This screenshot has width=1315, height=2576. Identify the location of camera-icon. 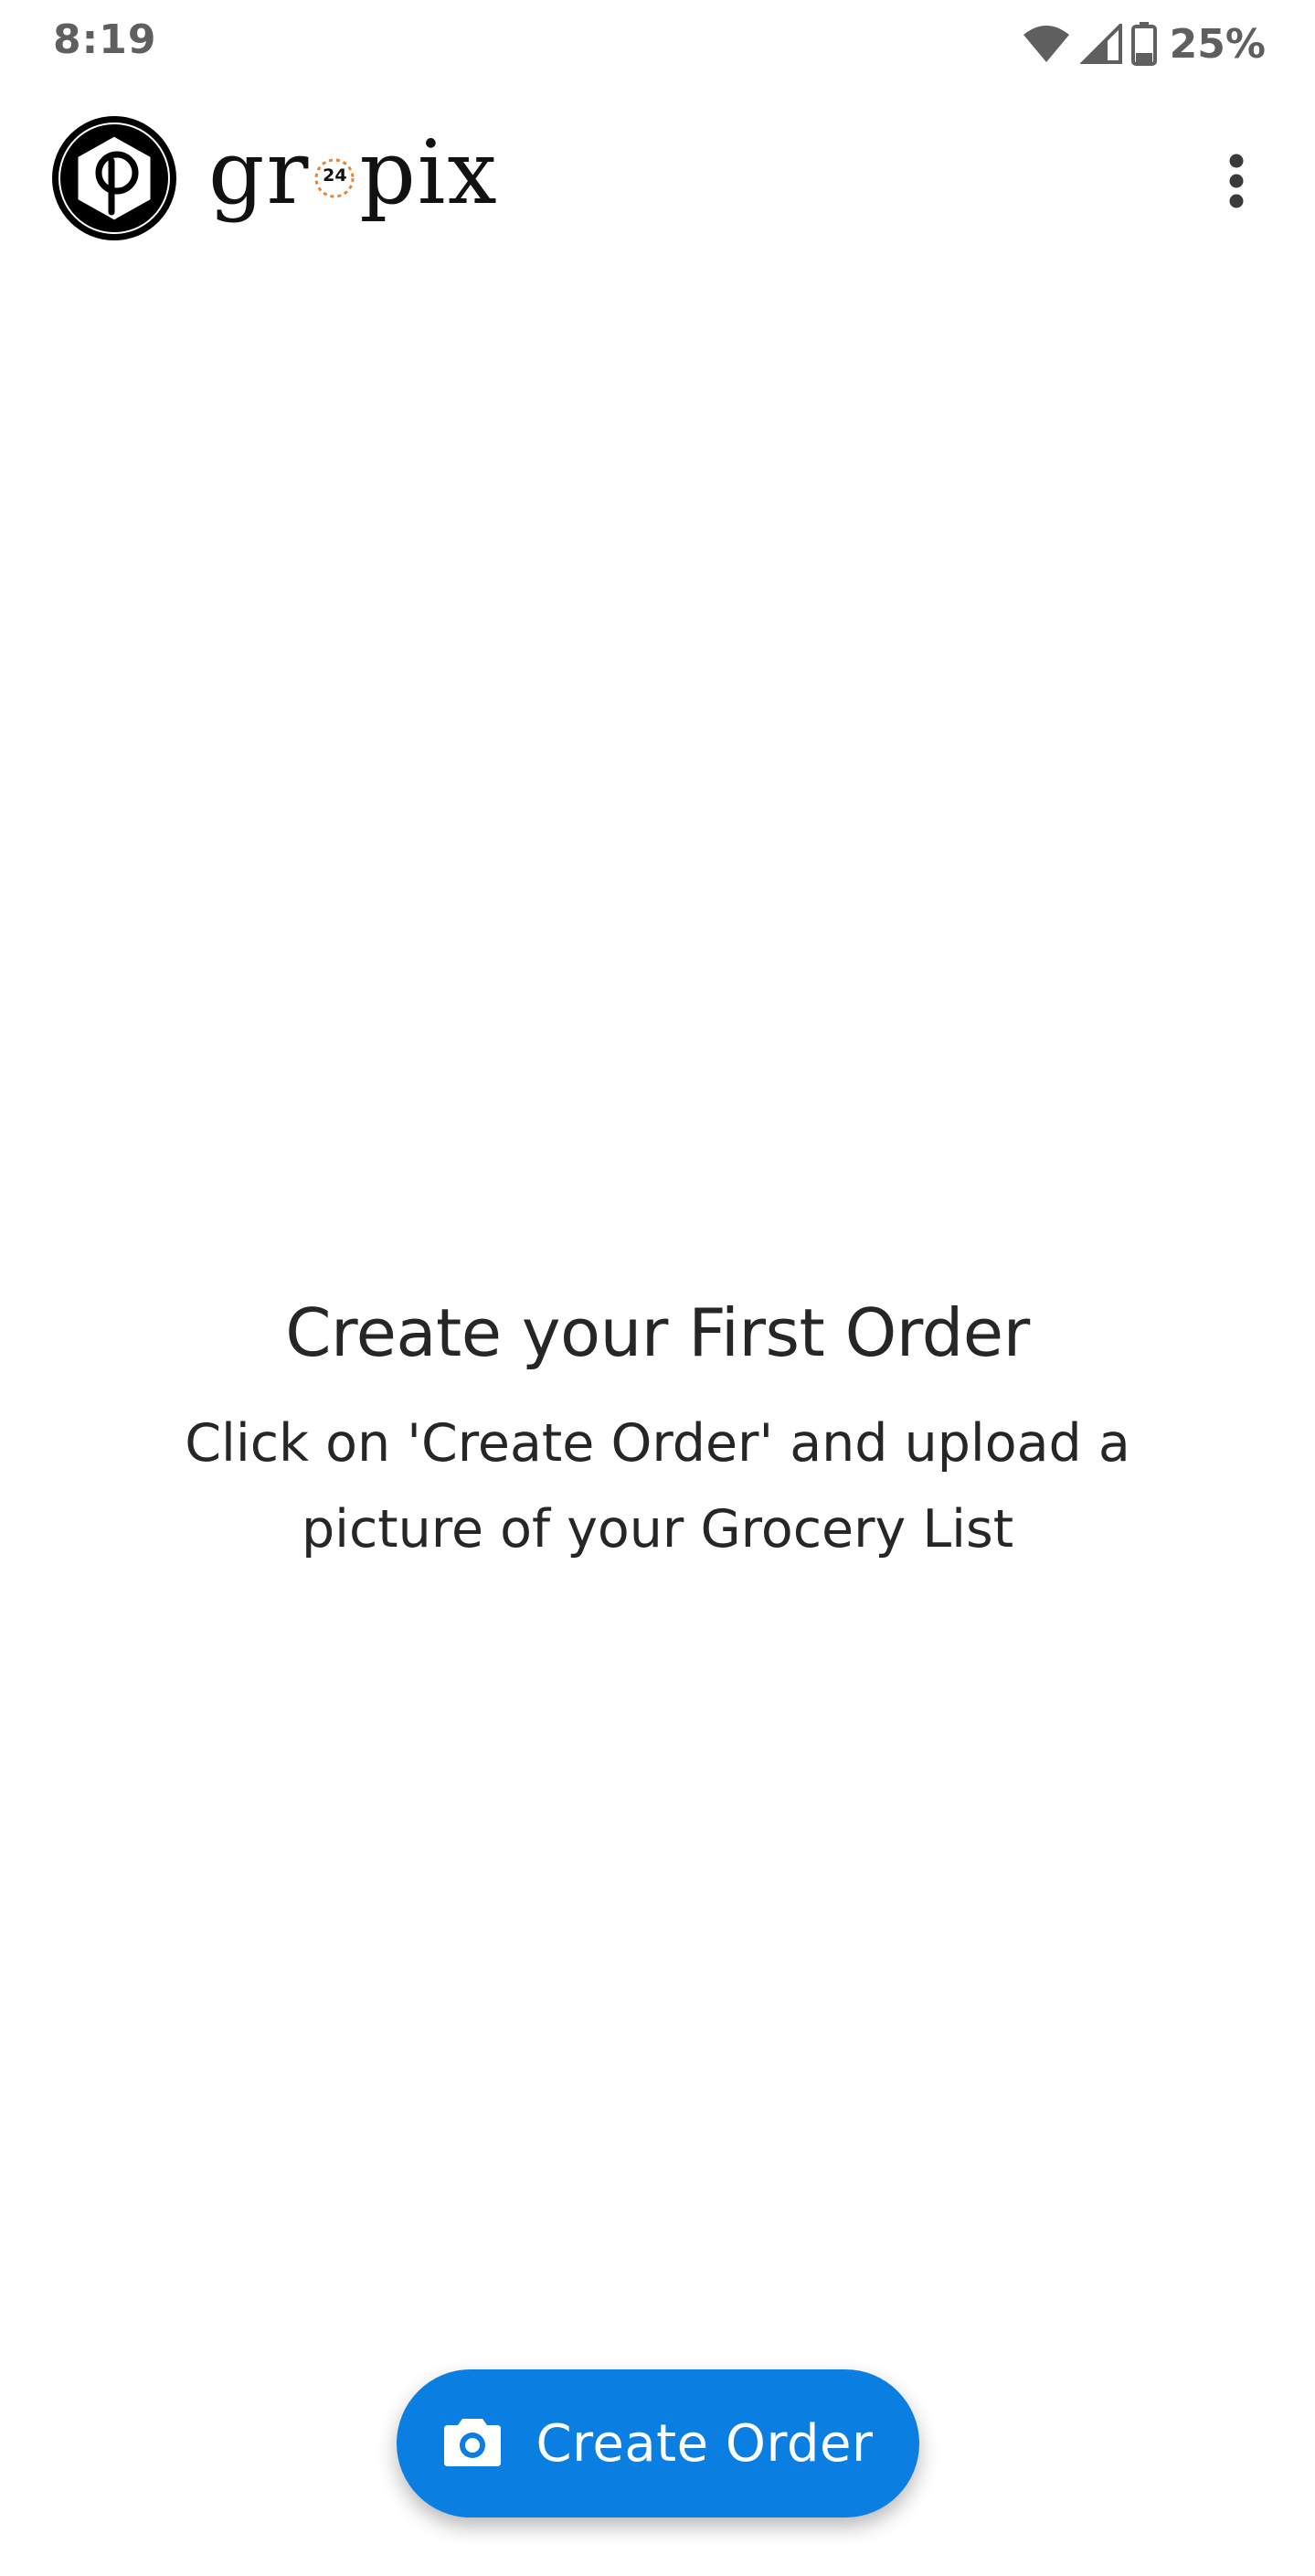
(472, 2443).